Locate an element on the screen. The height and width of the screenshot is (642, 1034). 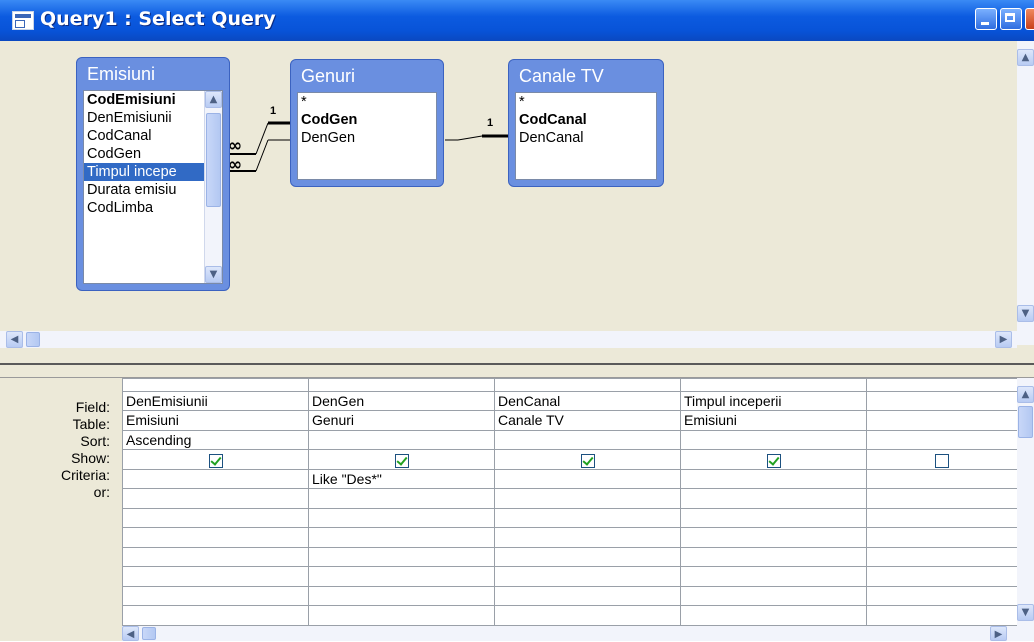
field-cell is located at coordinates (942, 401).